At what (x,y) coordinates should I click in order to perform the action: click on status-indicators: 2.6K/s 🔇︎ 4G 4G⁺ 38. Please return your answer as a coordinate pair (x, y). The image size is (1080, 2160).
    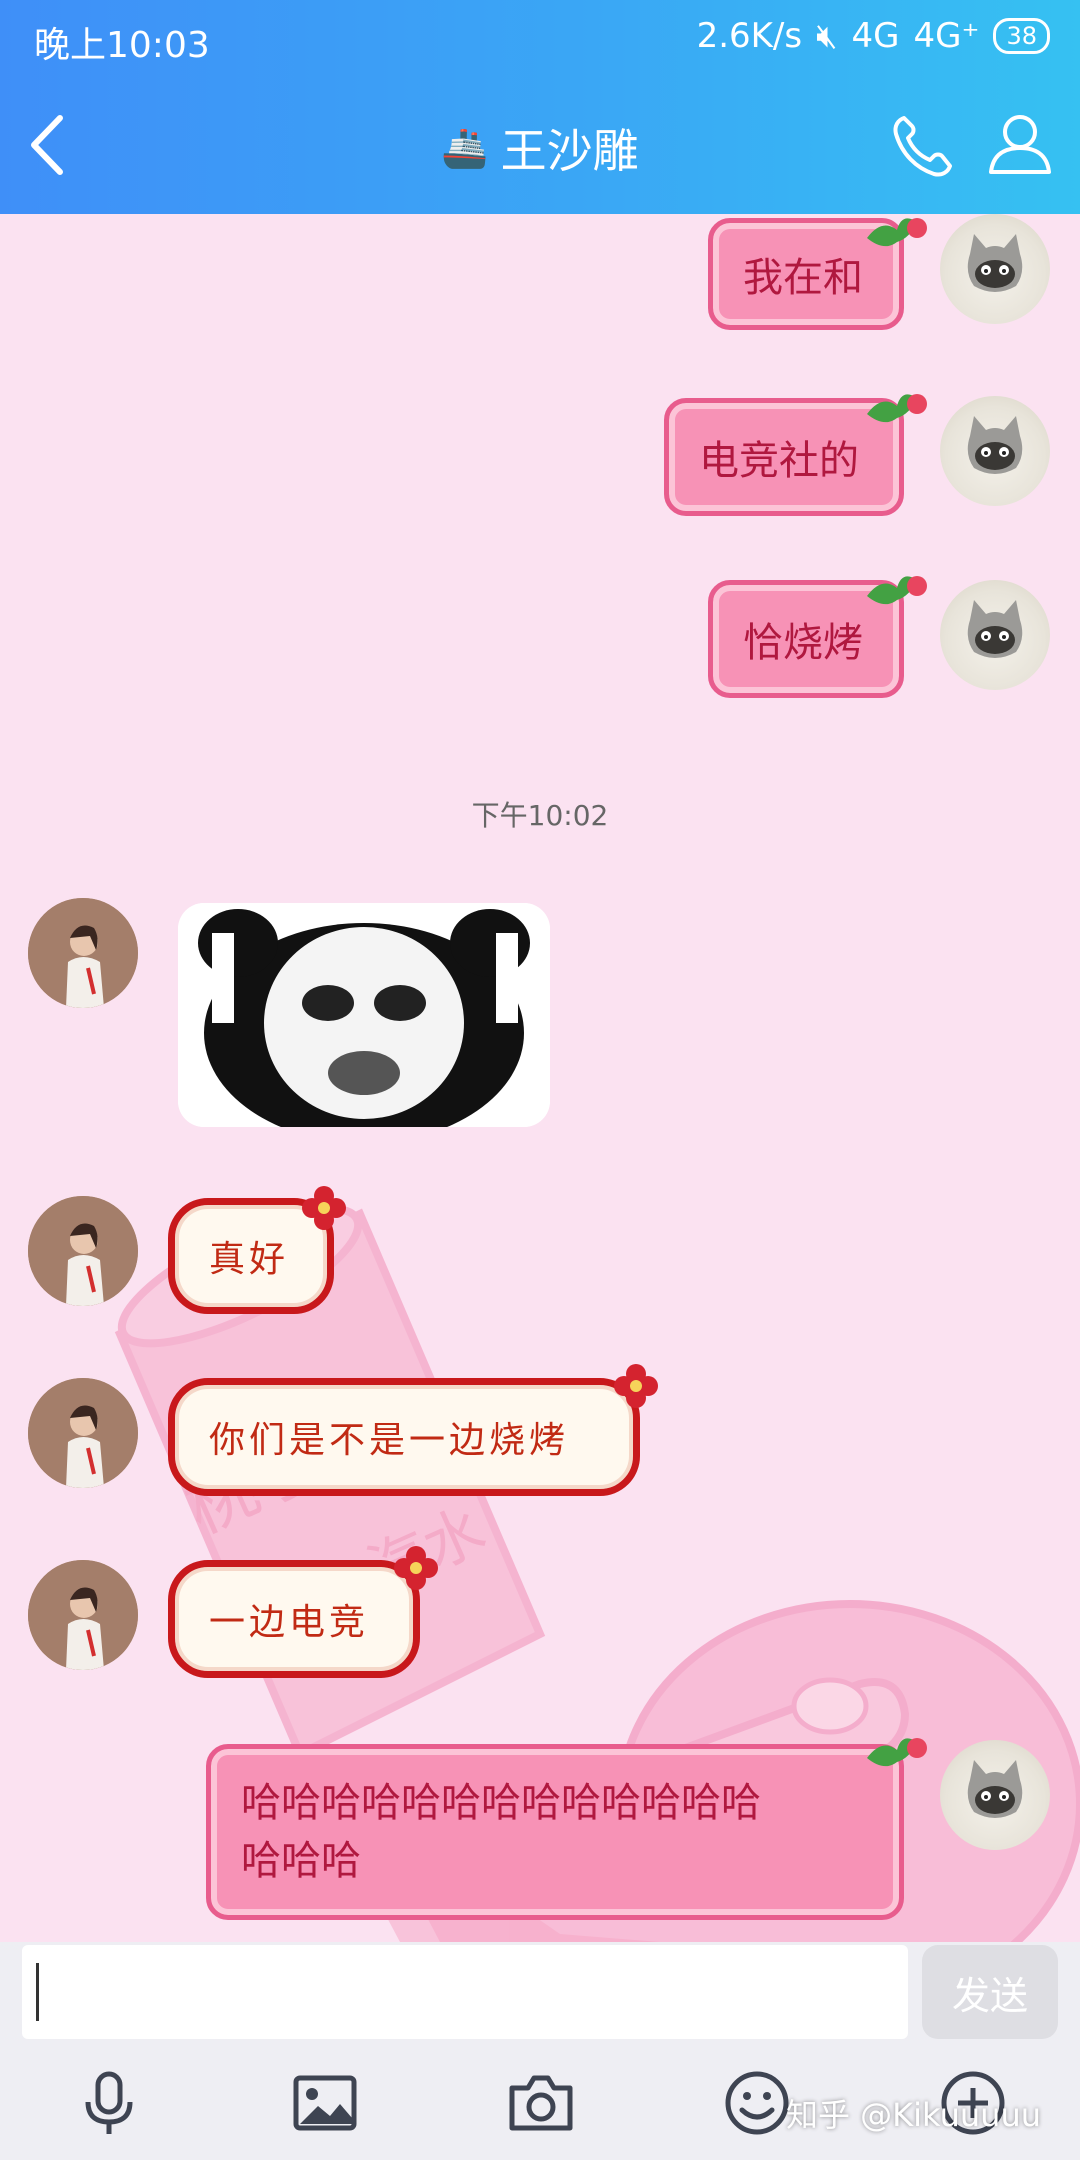
    Looking at the image, I should click on (873, 36).